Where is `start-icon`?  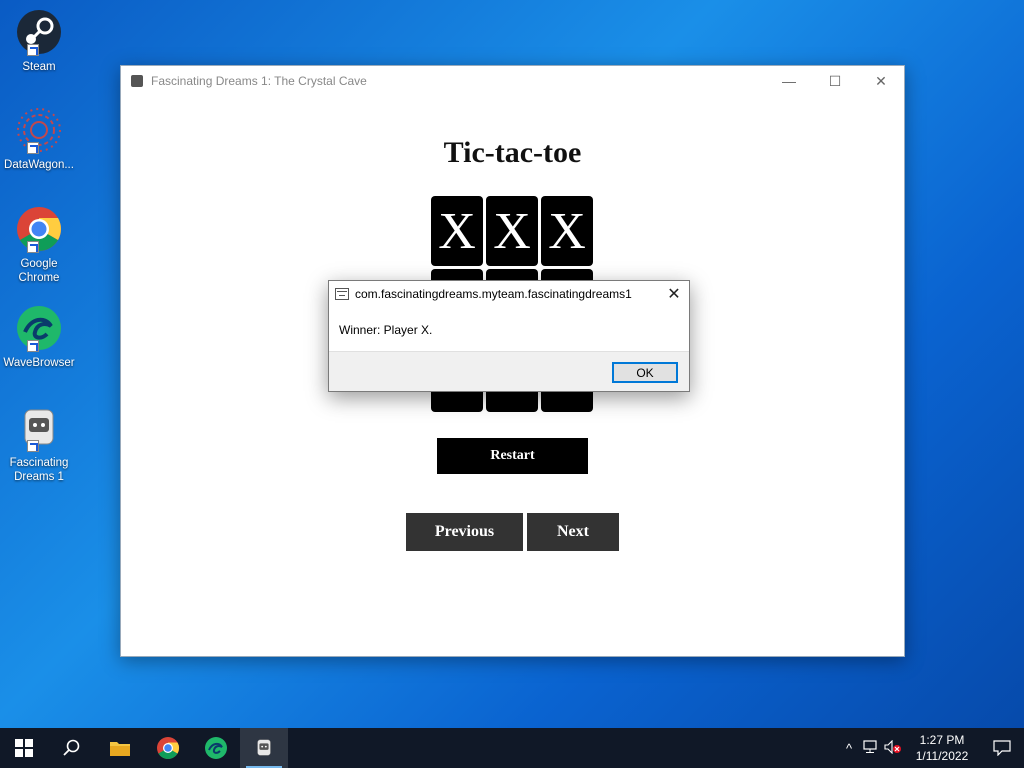 start-icon is located at coordinates (24, 748).